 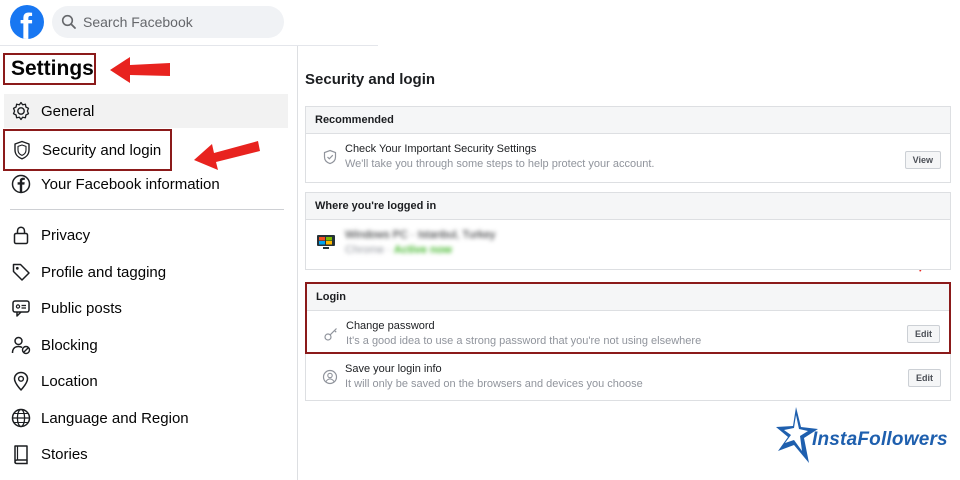 I want to click on facebook-logo: f, so click(x=27, y=22).